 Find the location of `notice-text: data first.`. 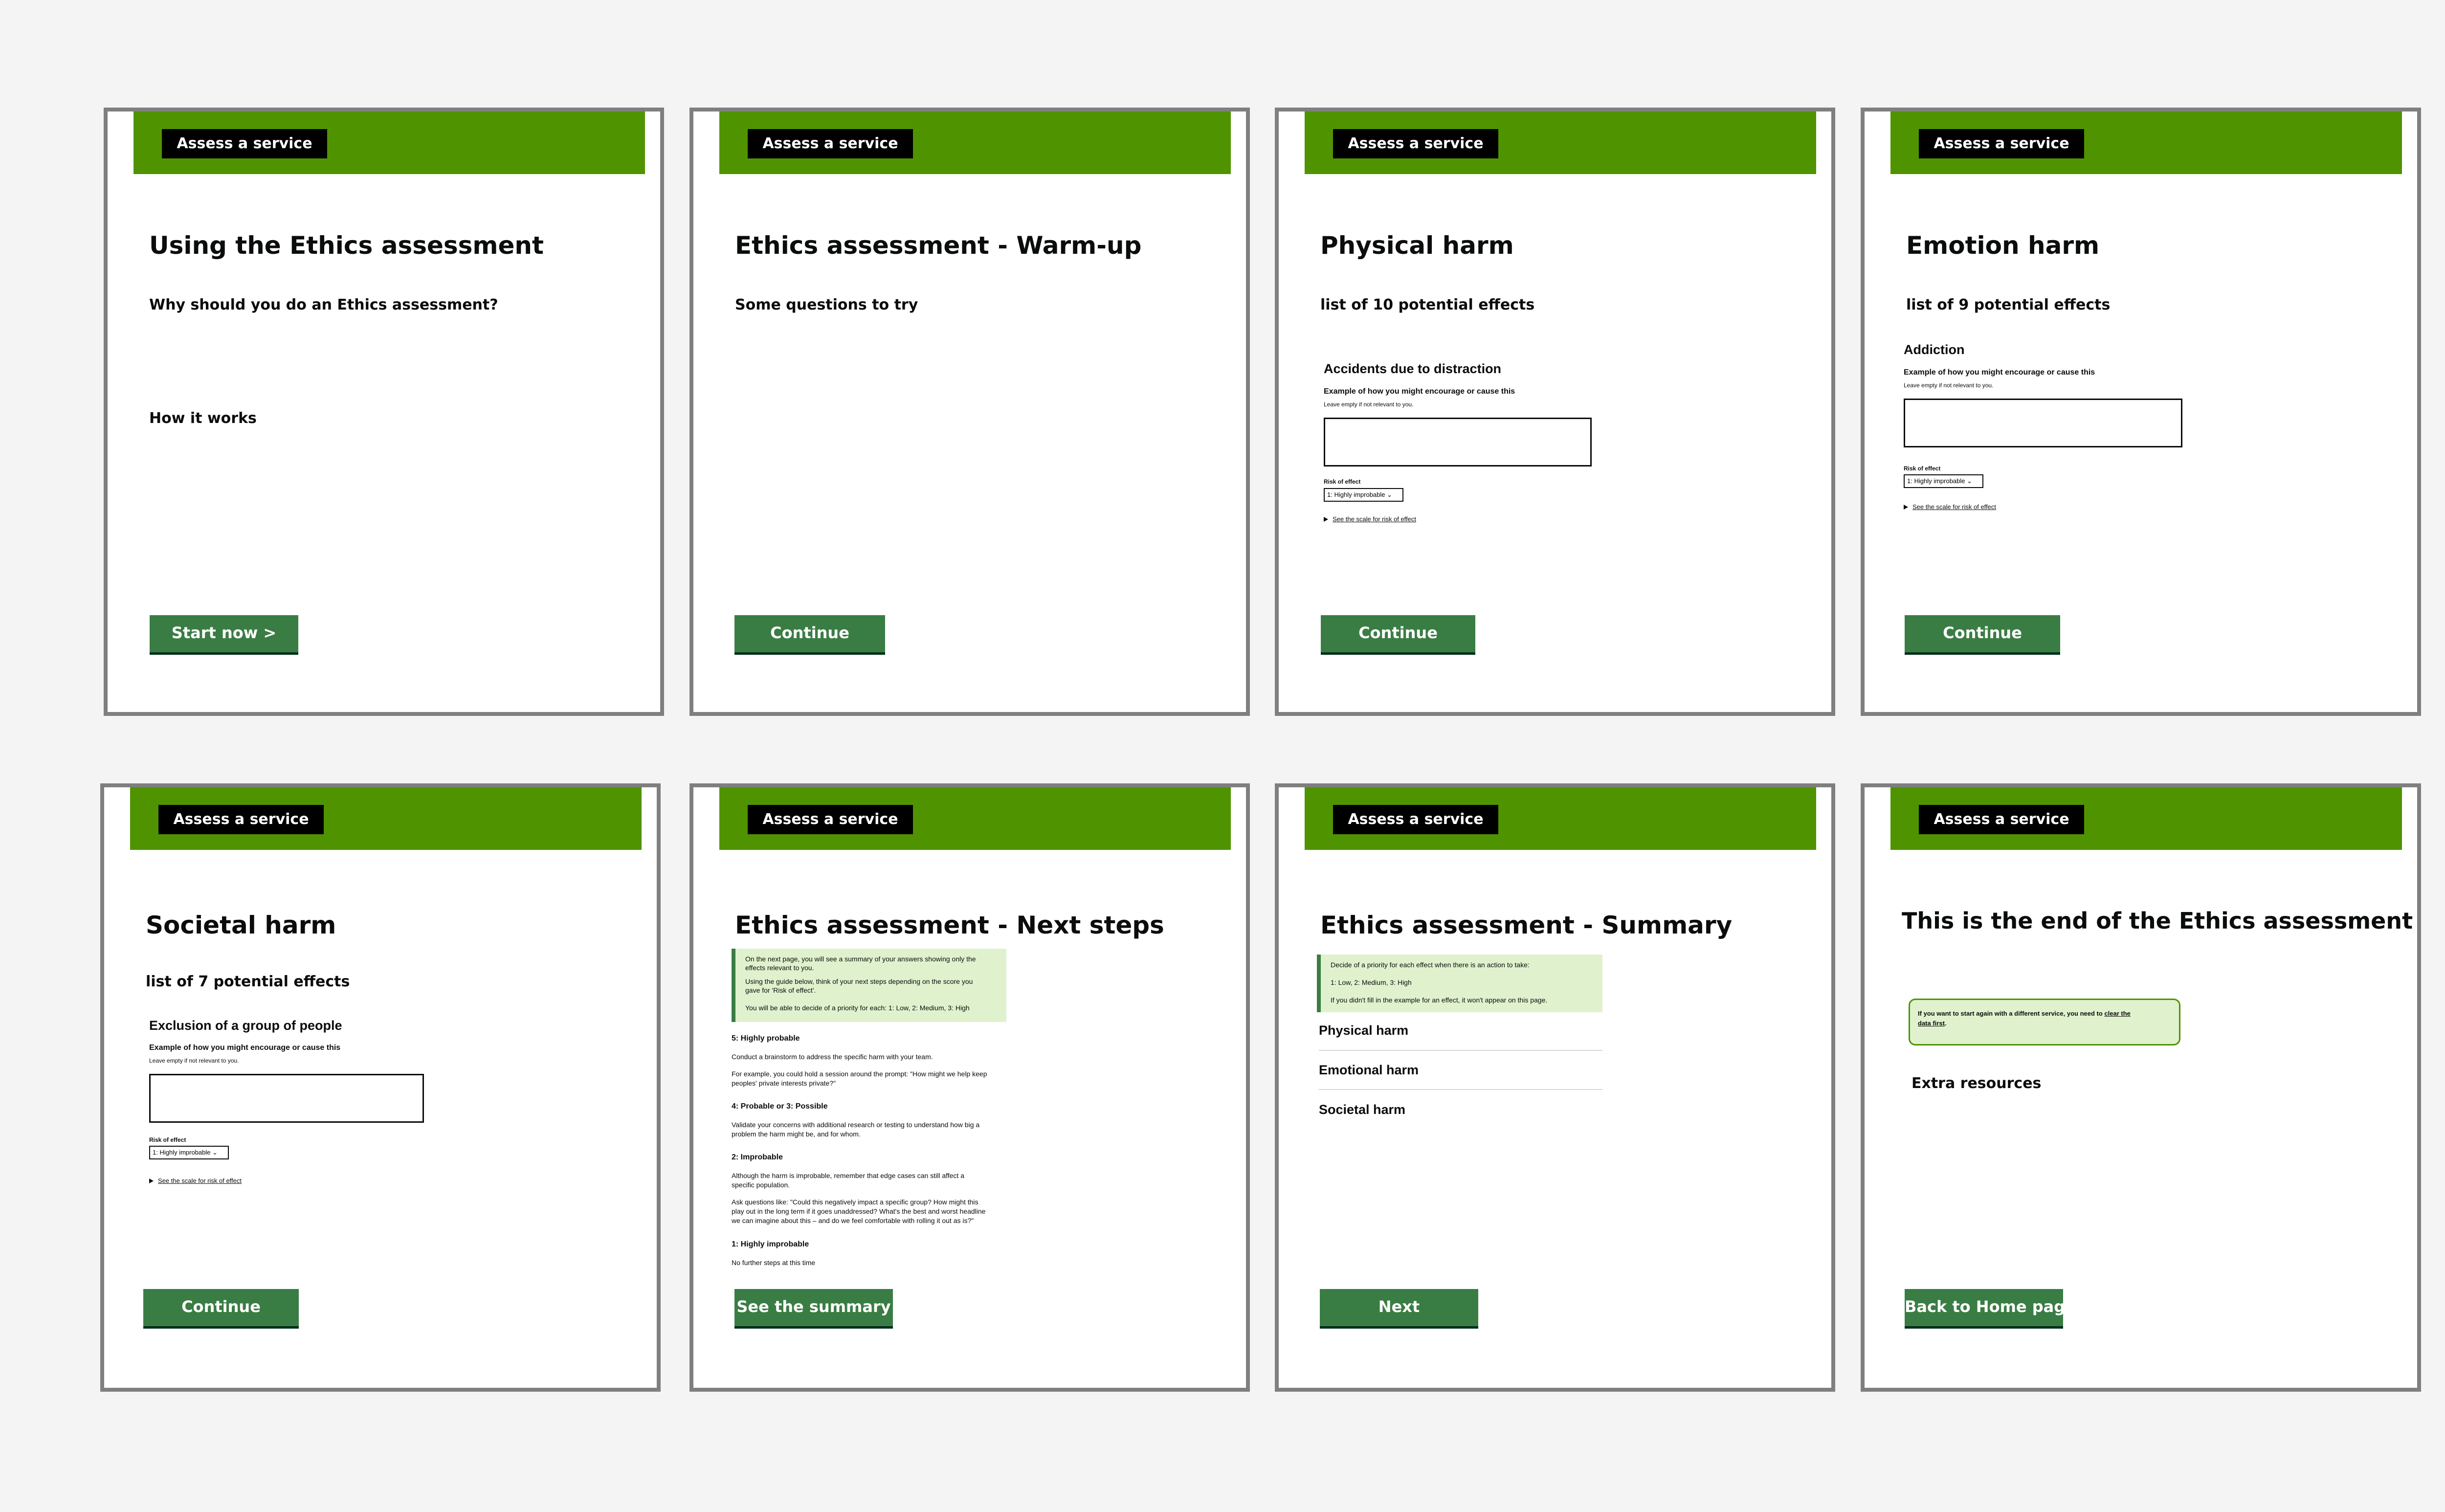

notice-text: data first. is located at coordinates (1932, 1023).